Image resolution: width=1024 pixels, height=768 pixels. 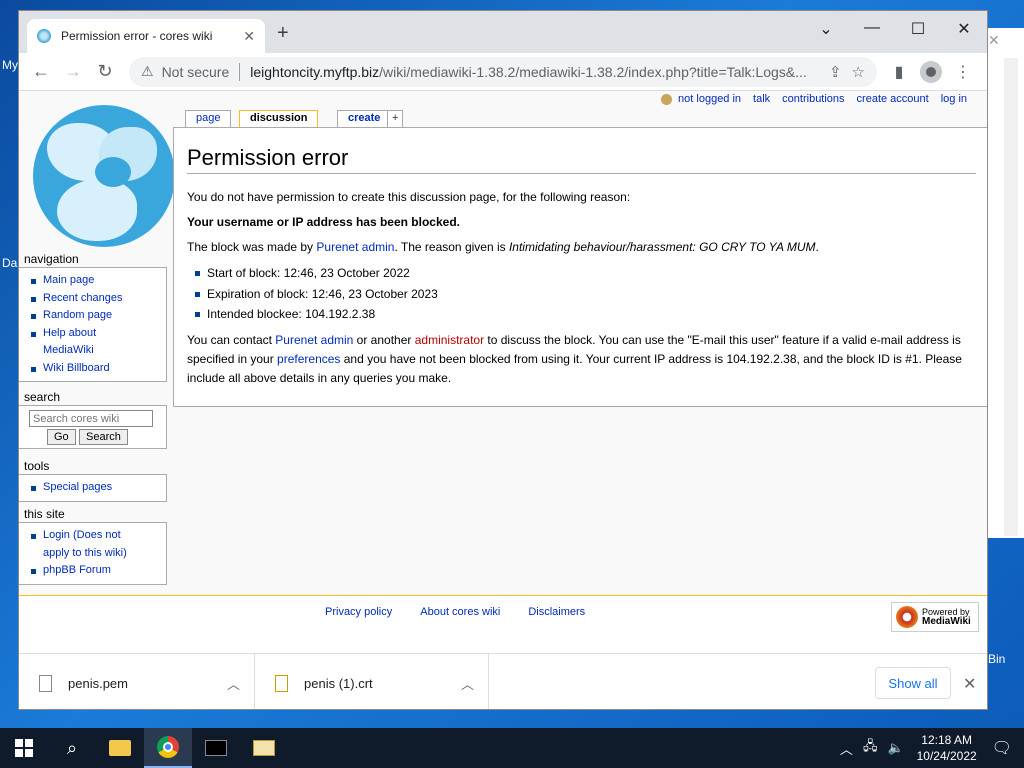 What do you see at coordinates (947, 748) in the screenshot?
I see `clock: 12:18 AM 10/24/2022` at bounding box center [947, 748].